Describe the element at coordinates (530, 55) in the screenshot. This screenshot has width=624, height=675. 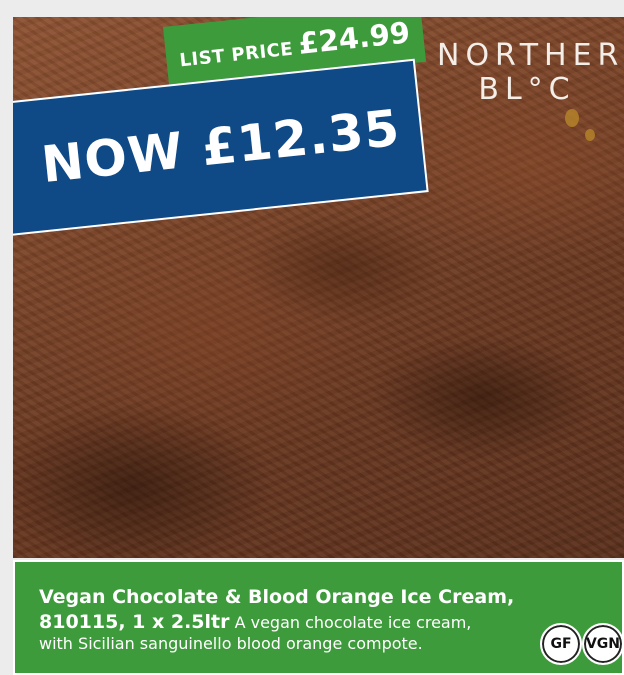
I see `brand-line-1: NORTHERN` at that location.